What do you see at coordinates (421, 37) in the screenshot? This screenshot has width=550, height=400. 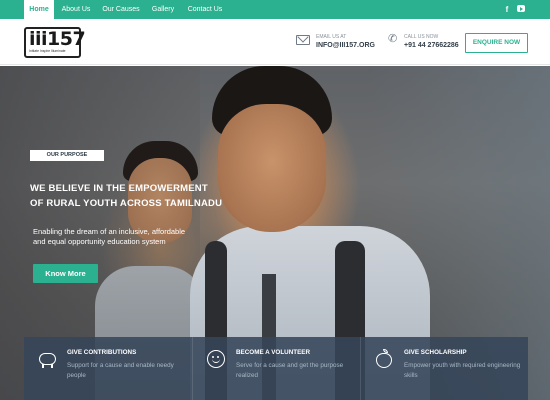 I see `phone-label: CALL US NOW` at bounding box center [421, 37].